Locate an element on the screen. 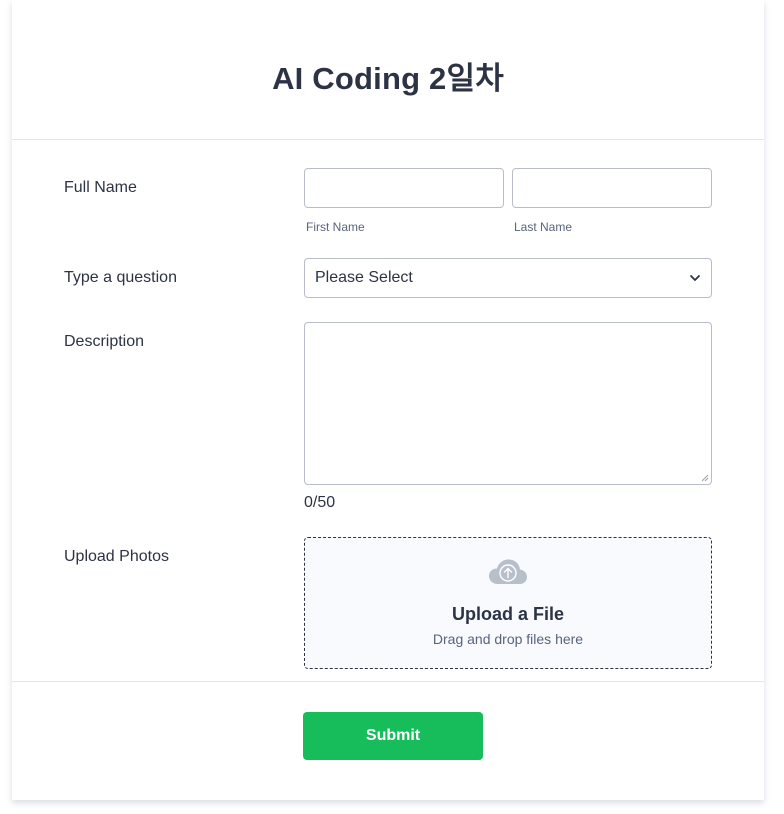 This screenshot has width=784, height=814. last-name-input is located at coordinates (612, 188).